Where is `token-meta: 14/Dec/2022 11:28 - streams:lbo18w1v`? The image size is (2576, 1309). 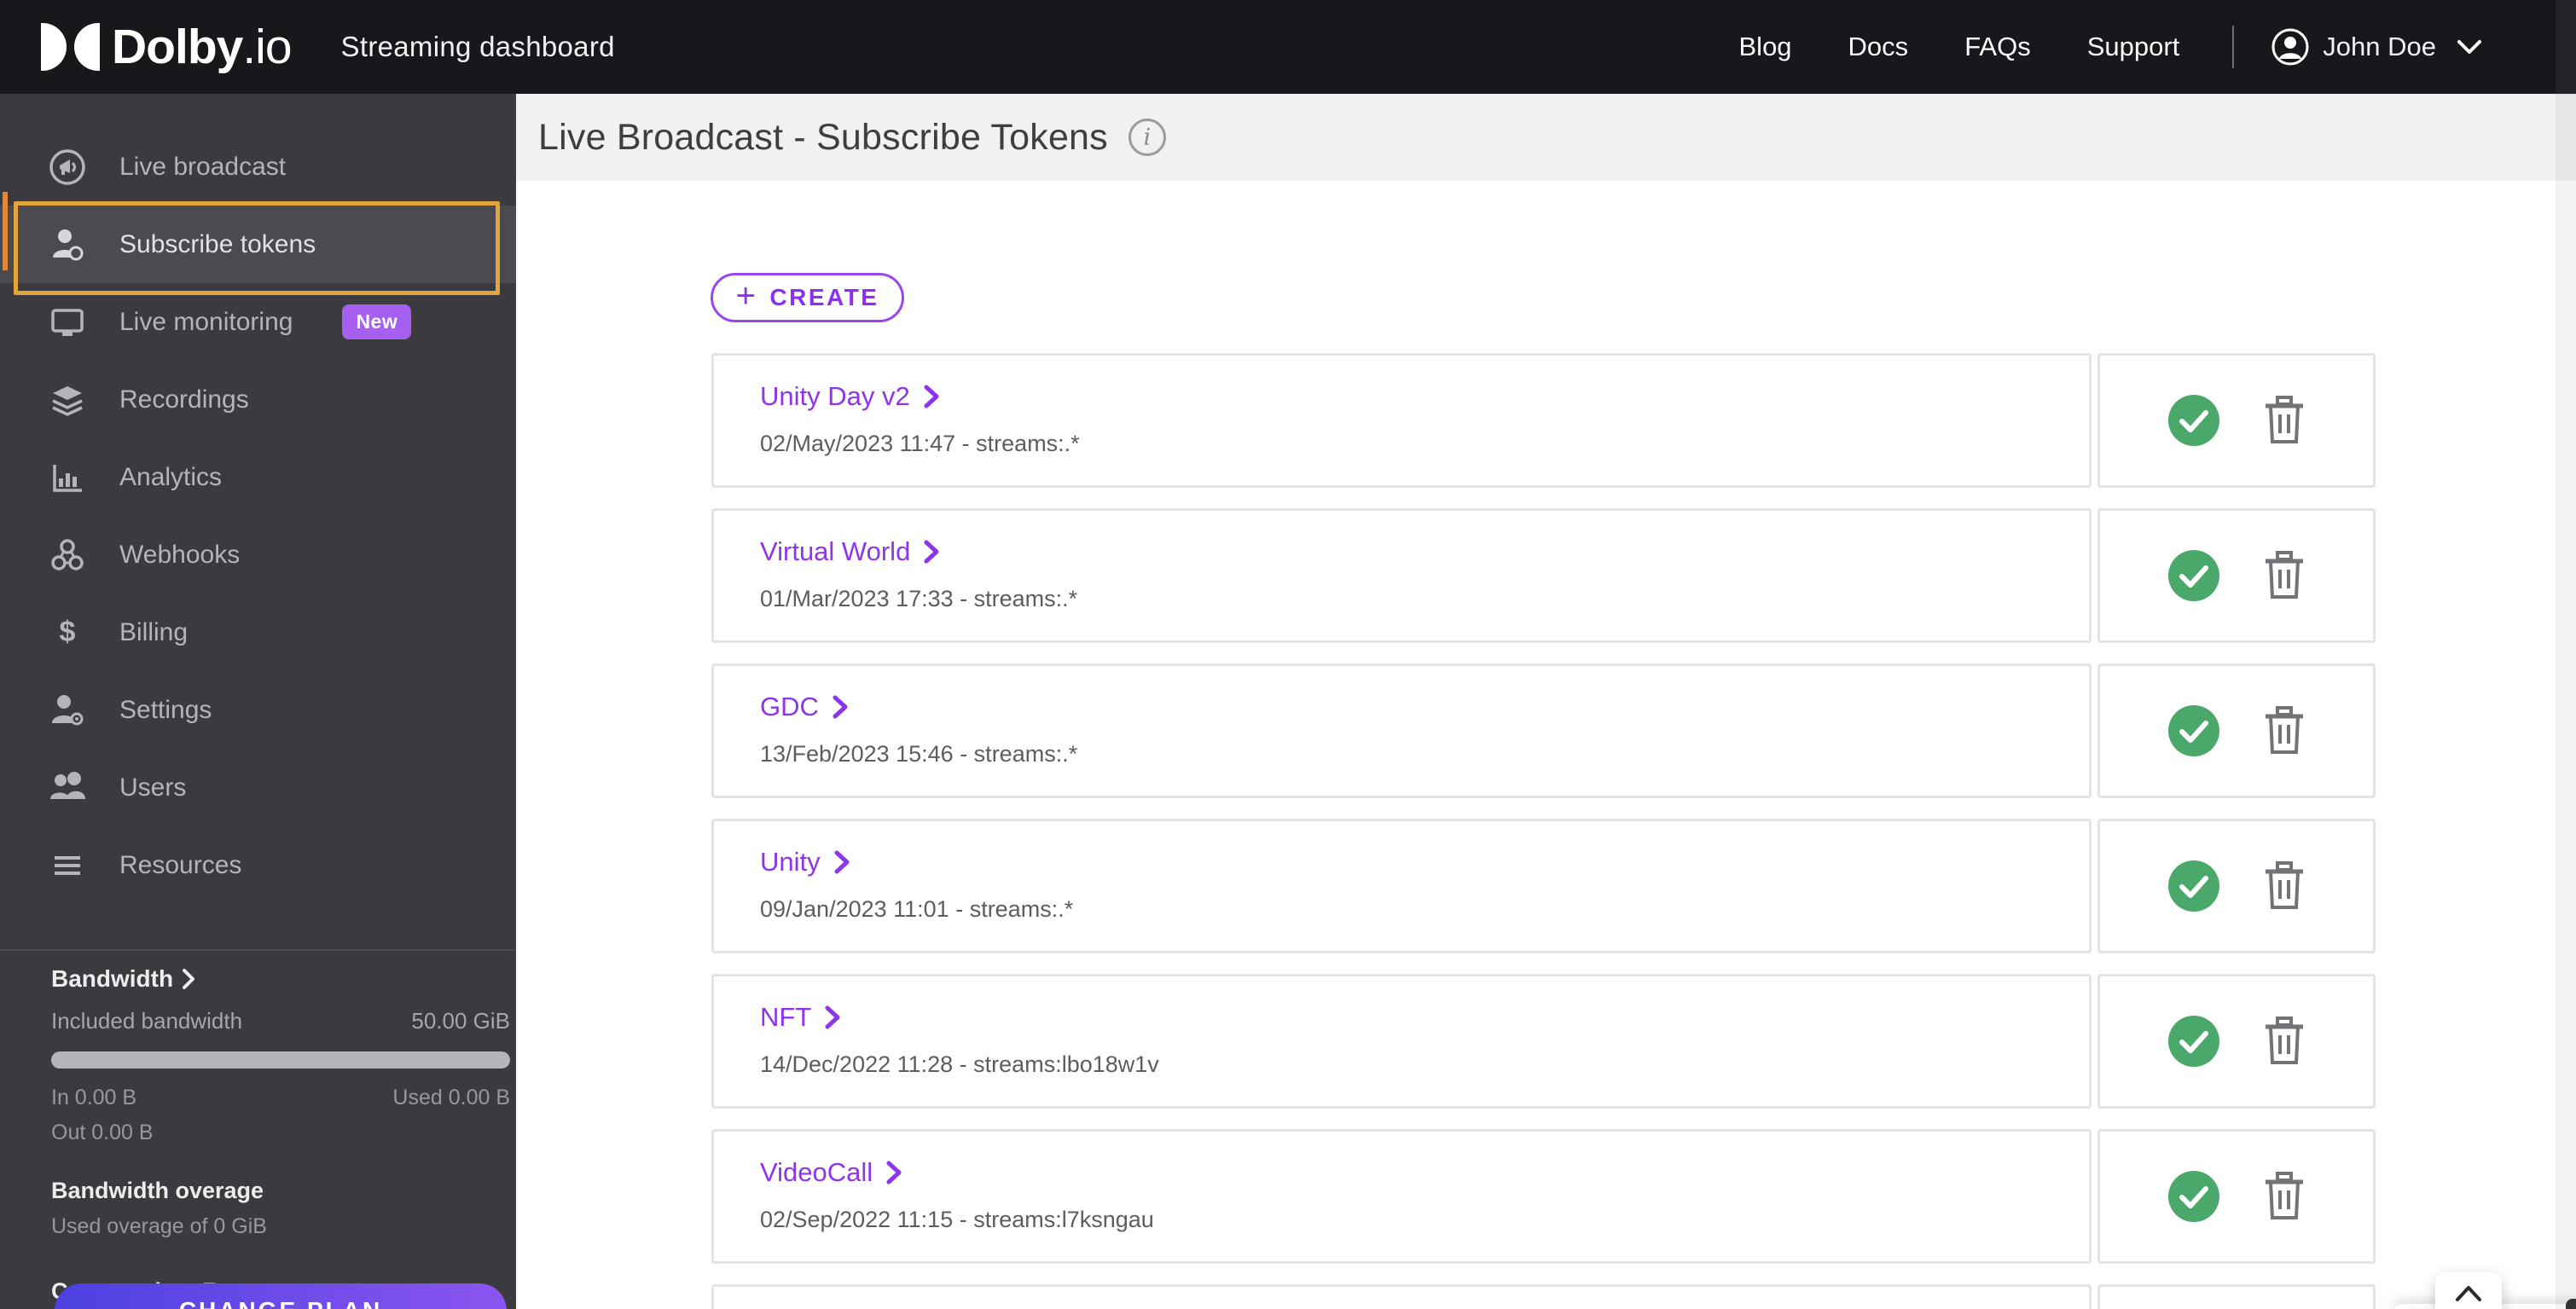 token-meta: 14/Dec/2022 11:28 - streams:lbo18w1v is located at coordinates (959, 1064).